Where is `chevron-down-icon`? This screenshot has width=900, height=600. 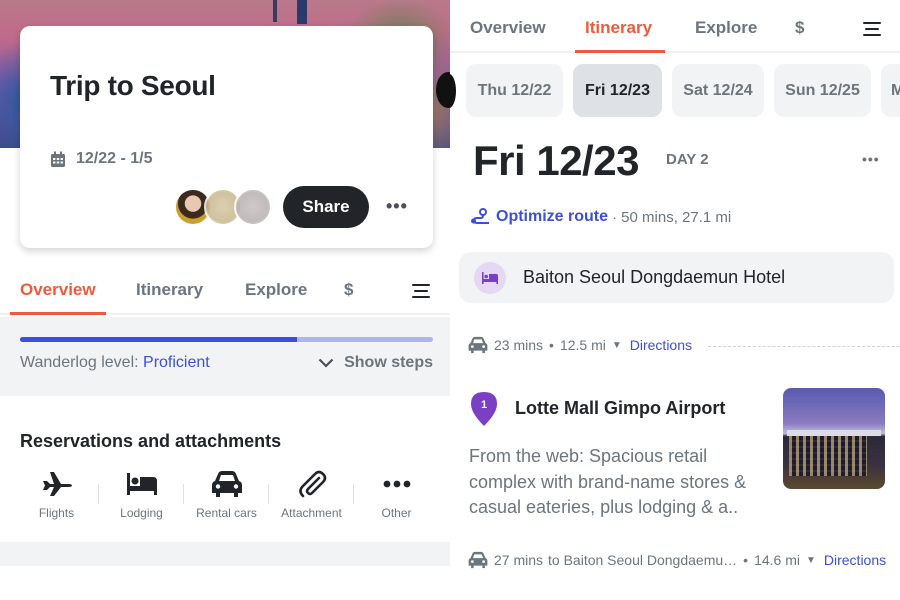 chevron-down-icon is located at coordinates (326, 363).